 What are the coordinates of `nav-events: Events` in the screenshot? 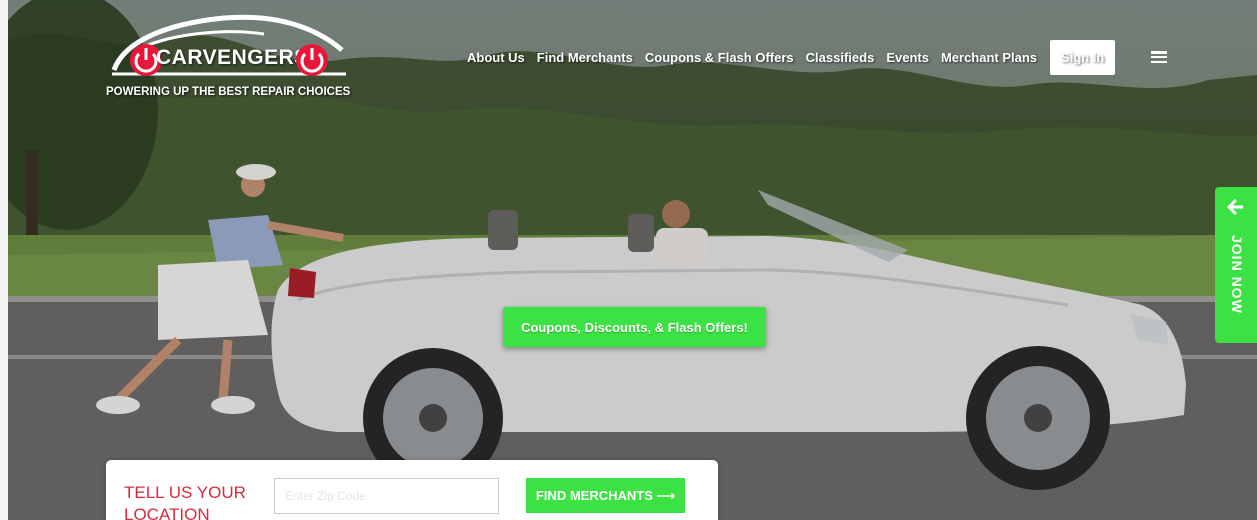 It's located at (907, 57).